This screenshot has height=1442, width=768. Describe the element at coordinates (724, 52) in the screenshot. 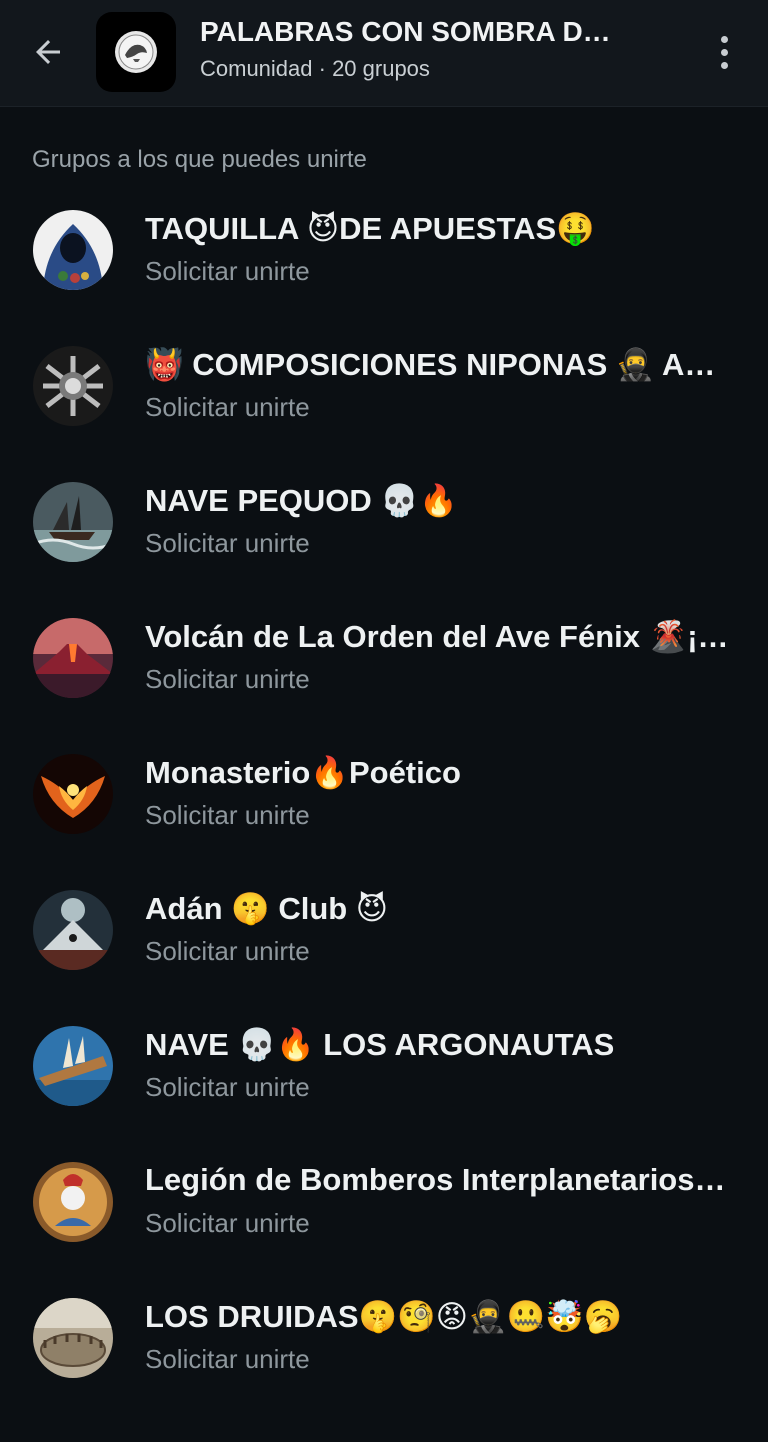

I see `more-options-button` at that location.